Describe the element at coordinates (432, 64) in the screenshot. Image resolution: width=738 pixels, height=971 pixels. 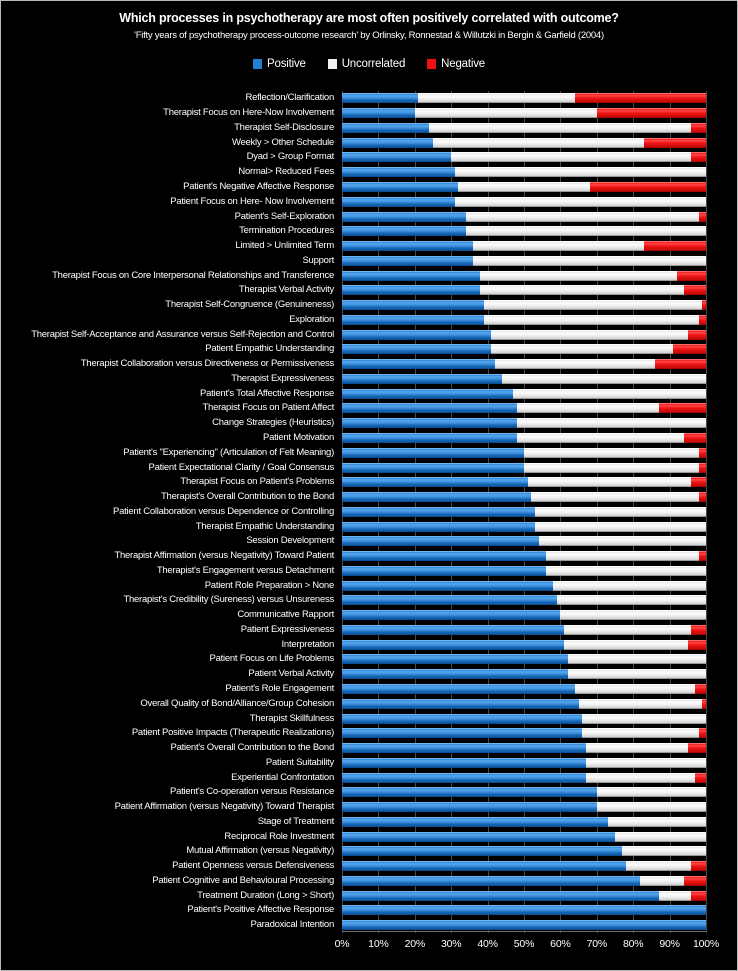
I see `legend-swatch-icon` at that location.